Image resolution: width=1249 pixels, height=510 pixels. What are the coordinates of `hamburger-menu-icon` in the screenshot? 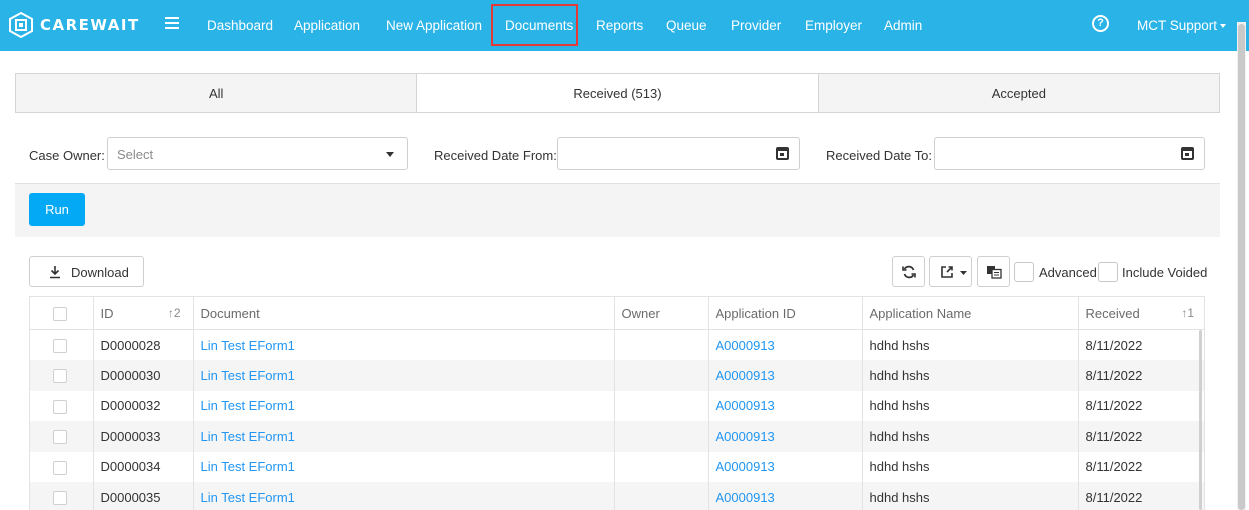 It's located at (172, 23).